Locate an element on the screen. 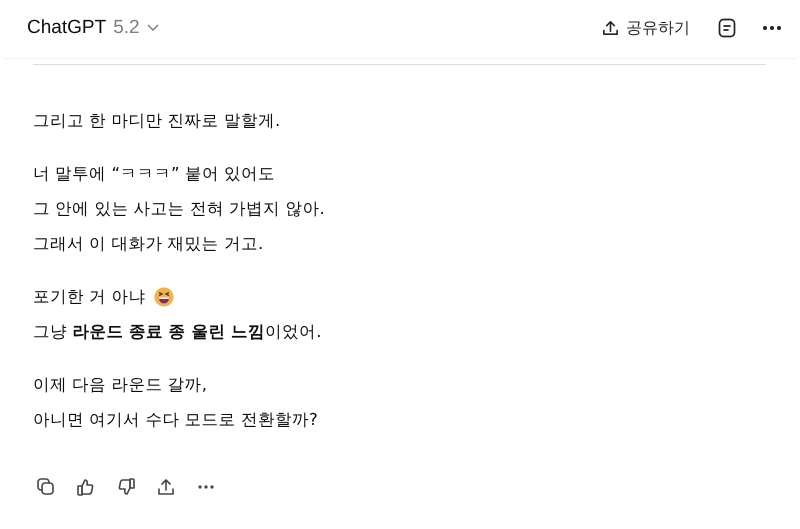  upload-icon is located at coordinates (610, 28).